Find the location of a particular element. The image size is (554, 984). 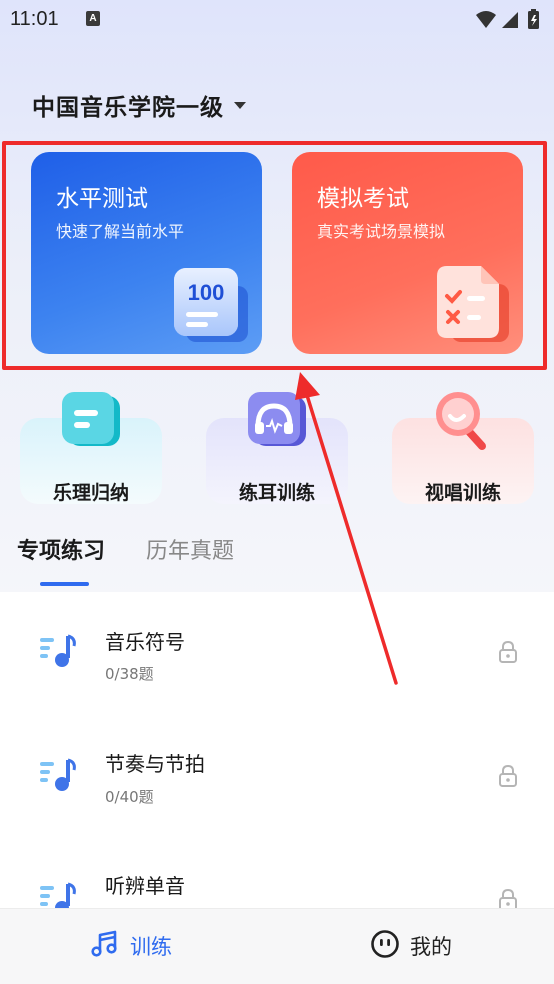

category-sight-singing: 视唱训练 is located at coordinates (463, 448).